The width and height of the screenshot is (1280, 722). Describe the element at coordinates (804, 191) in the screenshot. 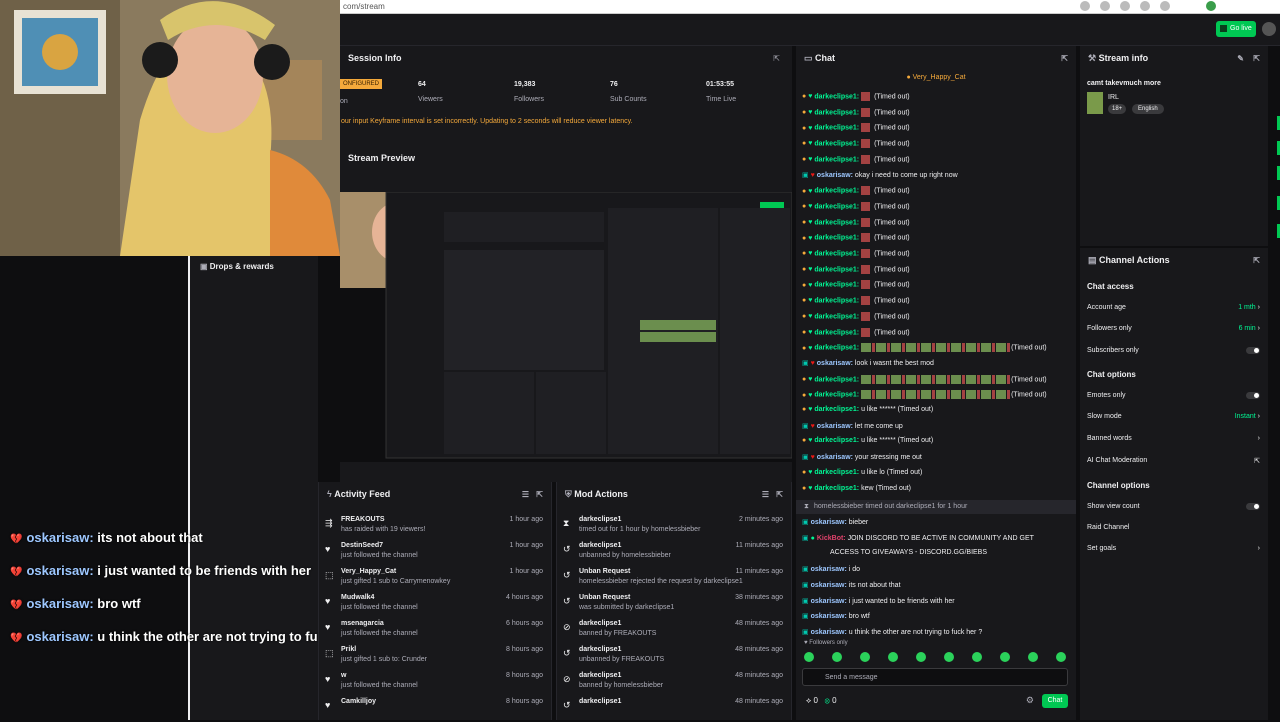

I see `vip-badge-icon: ●` at that location.